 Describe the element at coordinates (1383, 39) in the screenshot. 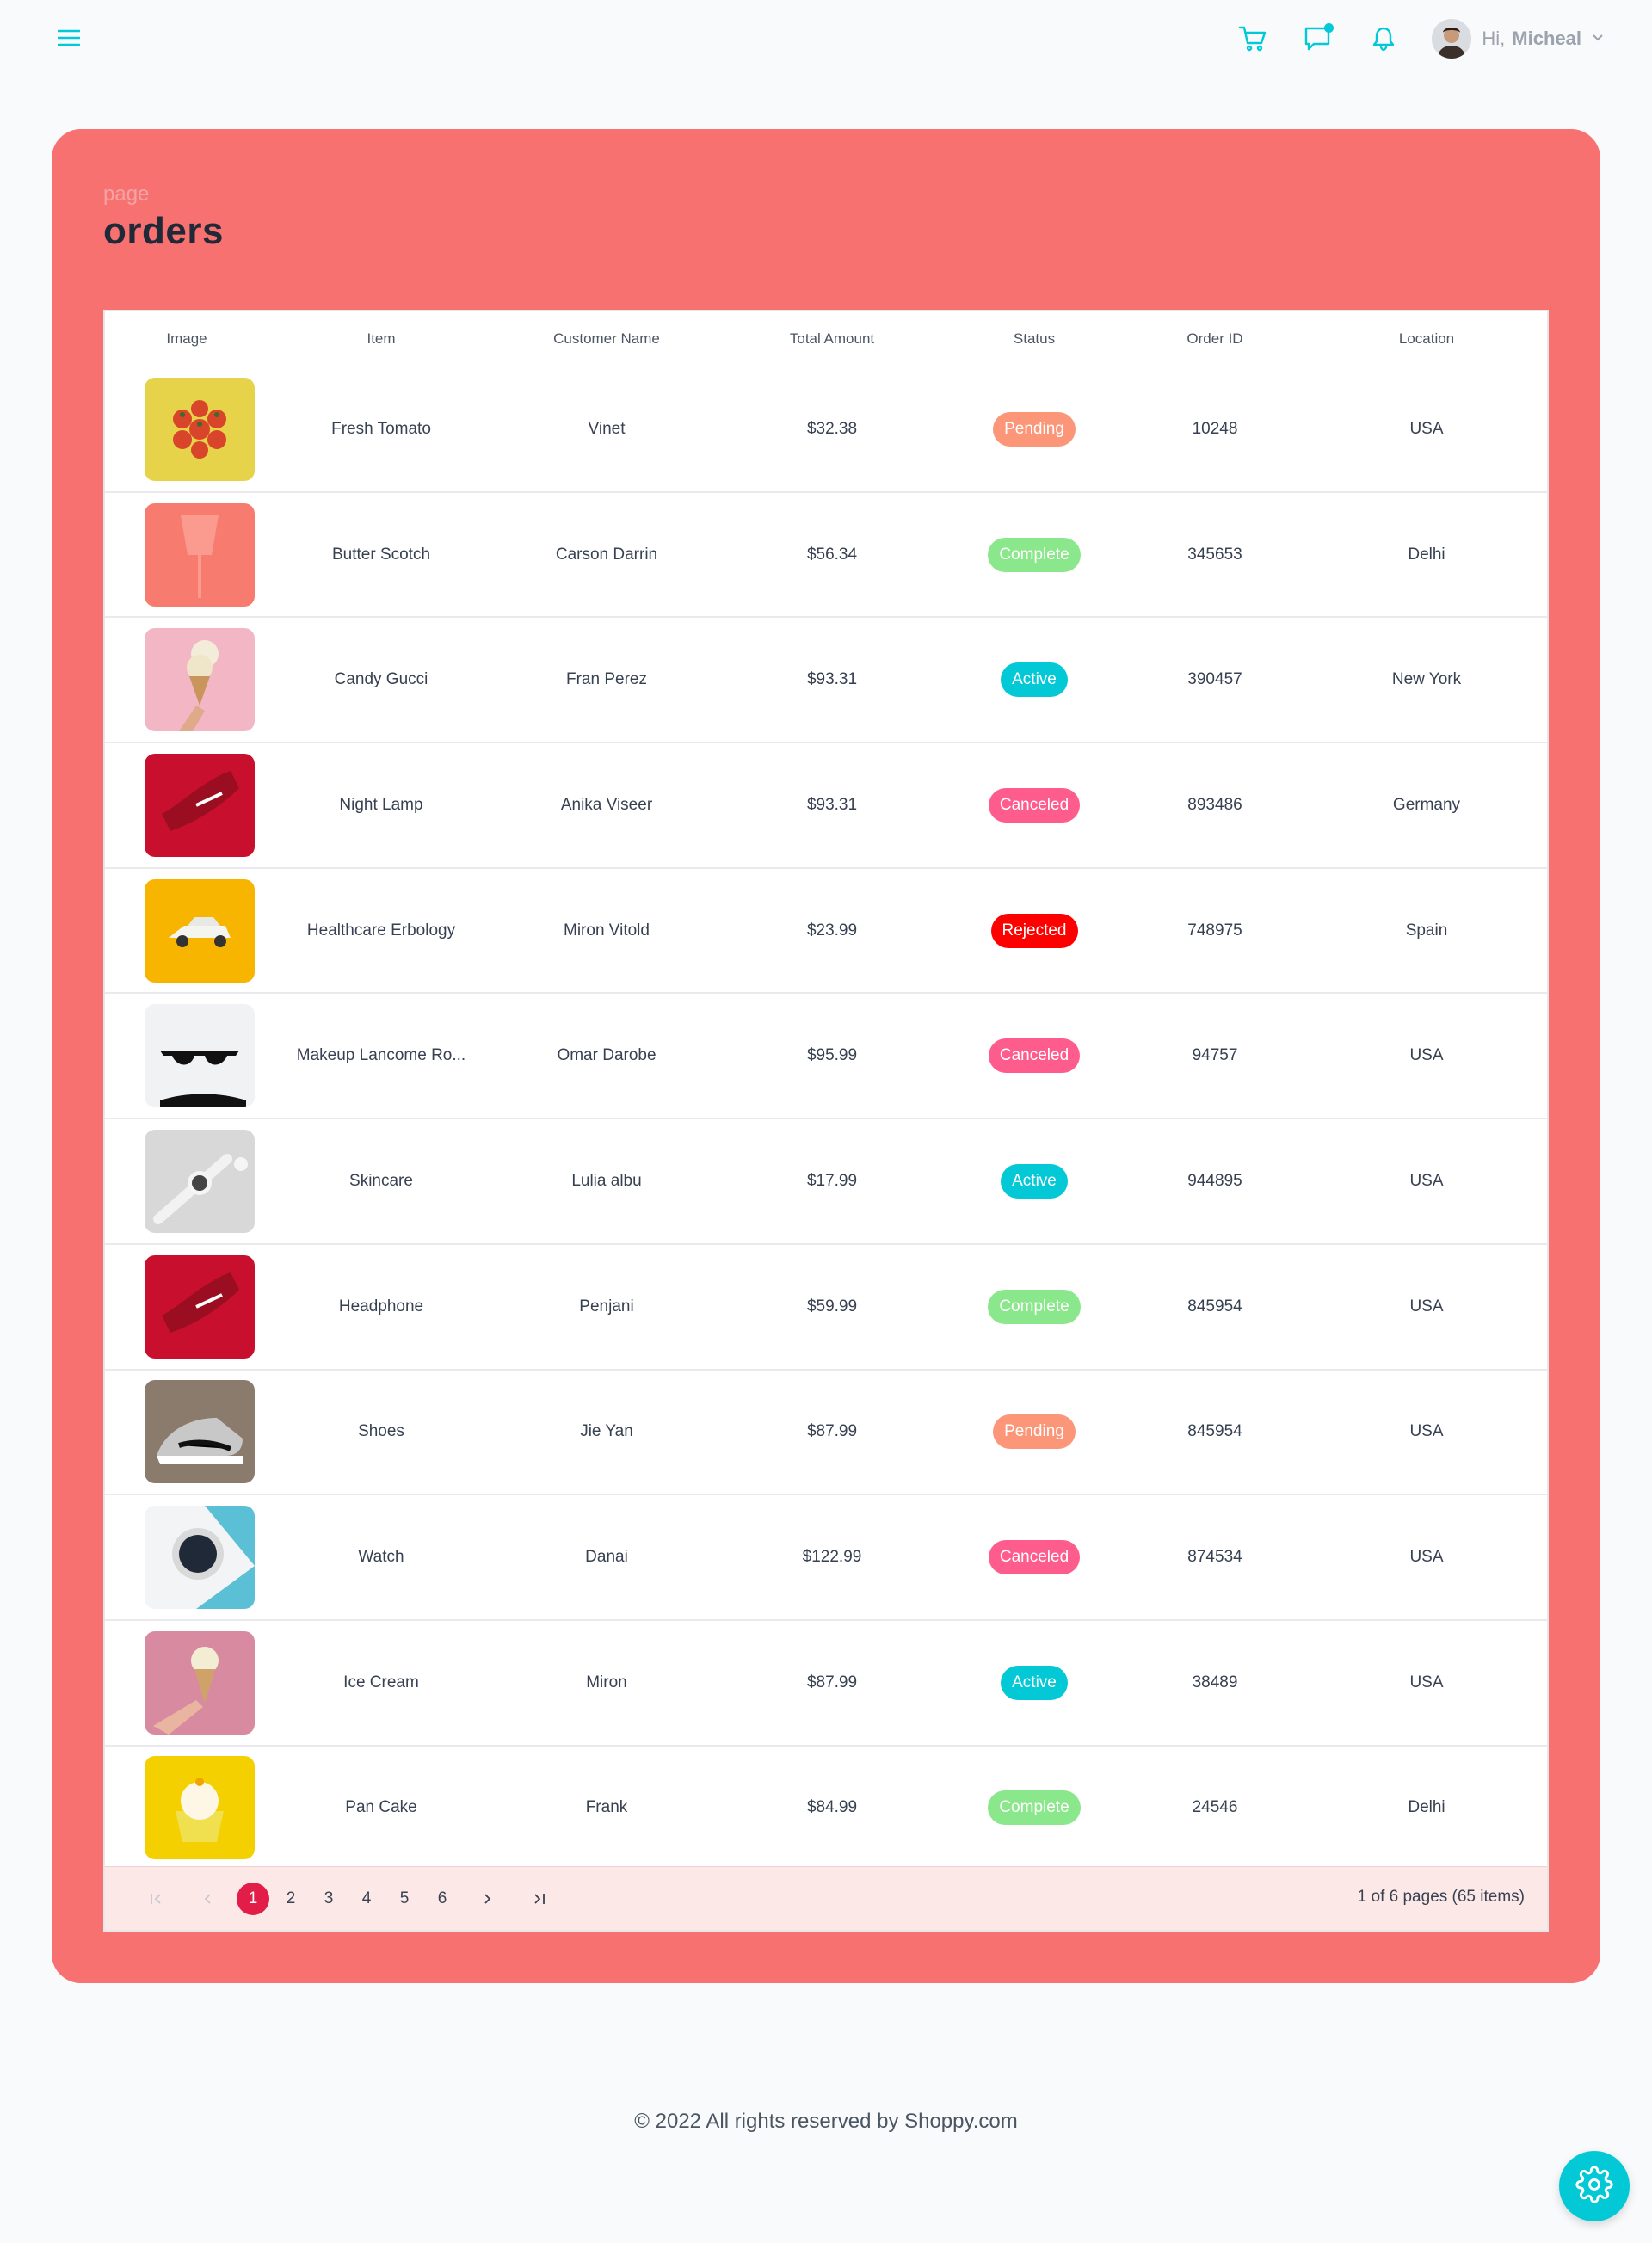

I see `notification-bell-icon` at that location.